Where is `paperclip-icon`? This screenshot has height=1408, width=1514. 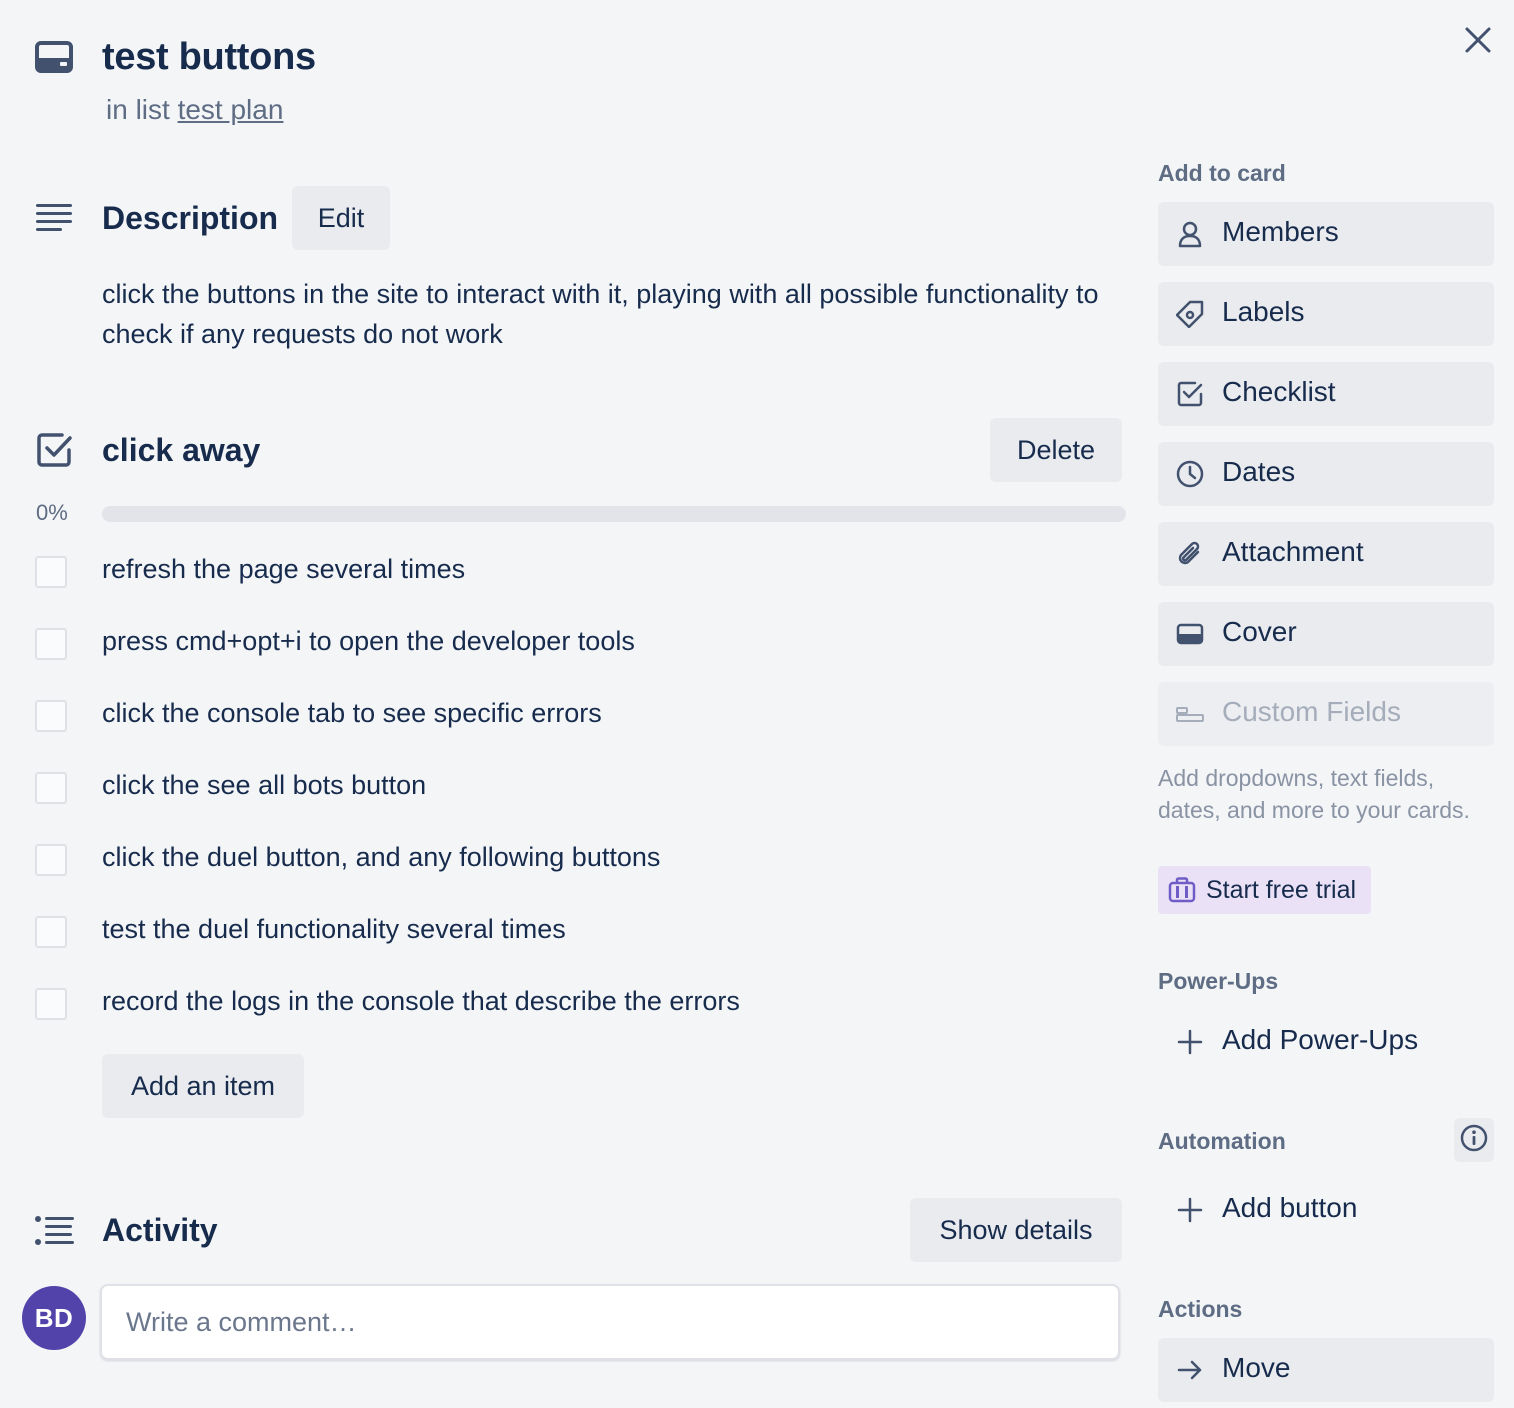
paperclip-icon is located at coordinates (1190, 554).